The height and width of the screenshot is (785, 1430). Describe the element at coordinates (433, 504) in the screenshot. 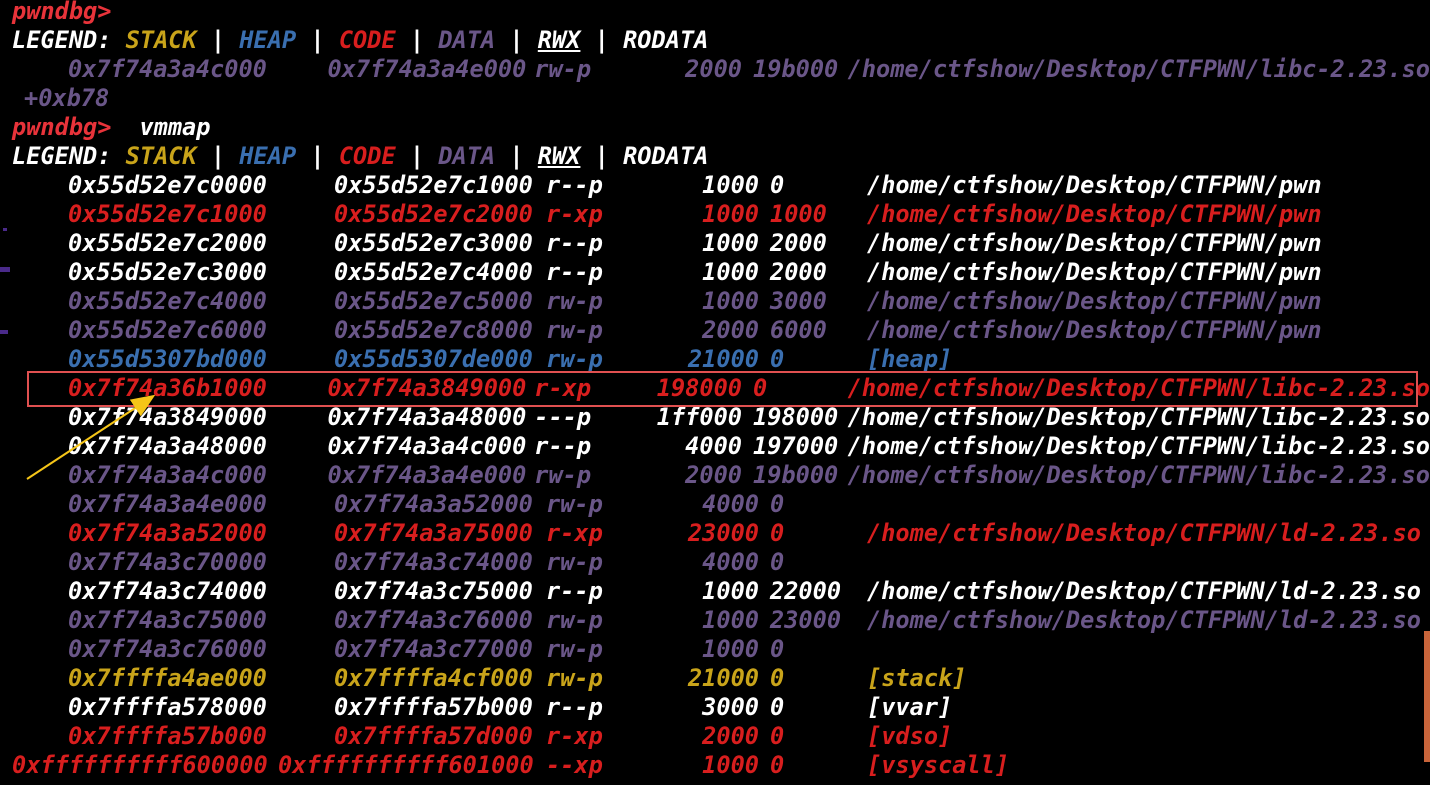

I see `map-end: 0x7f74a3a52000` at that location.